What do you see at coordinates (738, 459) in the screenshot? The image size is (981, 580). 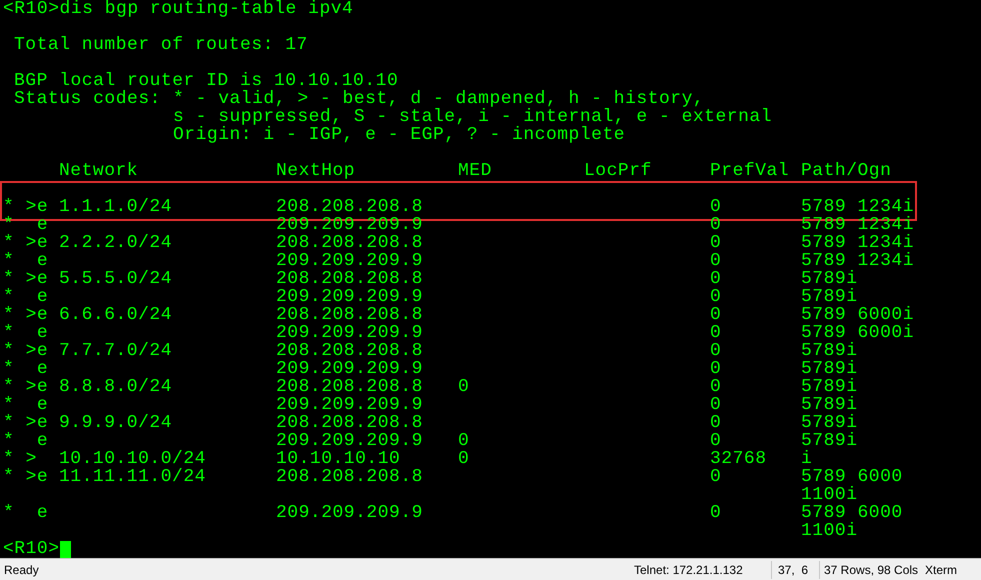 I see `table-cell: 32768` at bounding box center [738, 459].